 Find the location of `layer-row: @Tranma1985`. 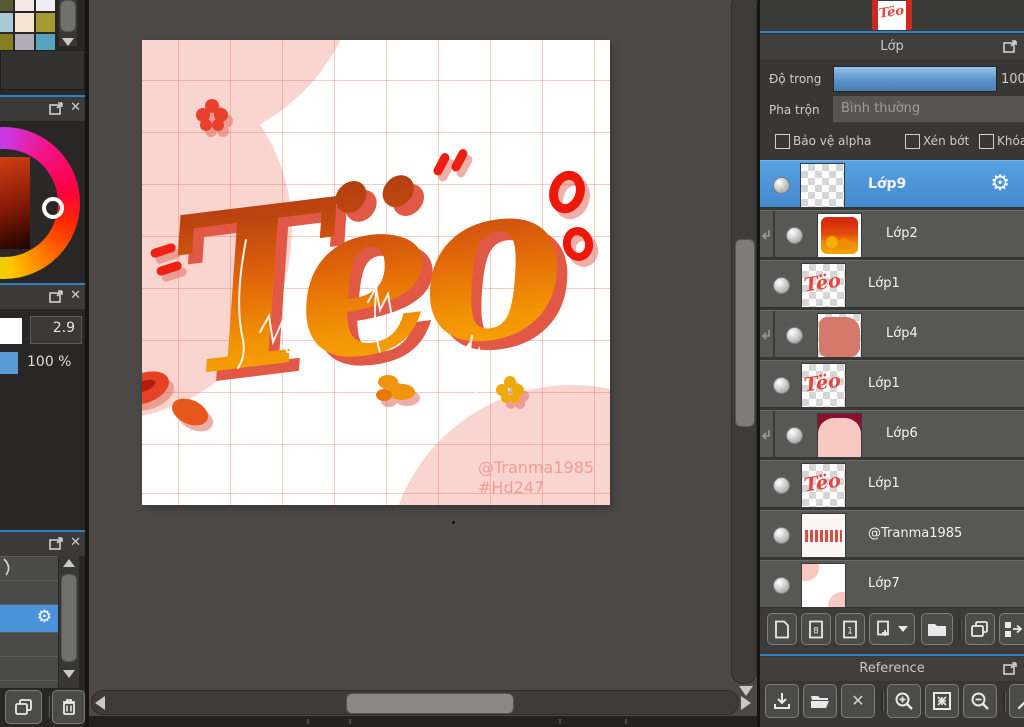

layer-row: @Tranma1985 is located at coordinates (892, 534).